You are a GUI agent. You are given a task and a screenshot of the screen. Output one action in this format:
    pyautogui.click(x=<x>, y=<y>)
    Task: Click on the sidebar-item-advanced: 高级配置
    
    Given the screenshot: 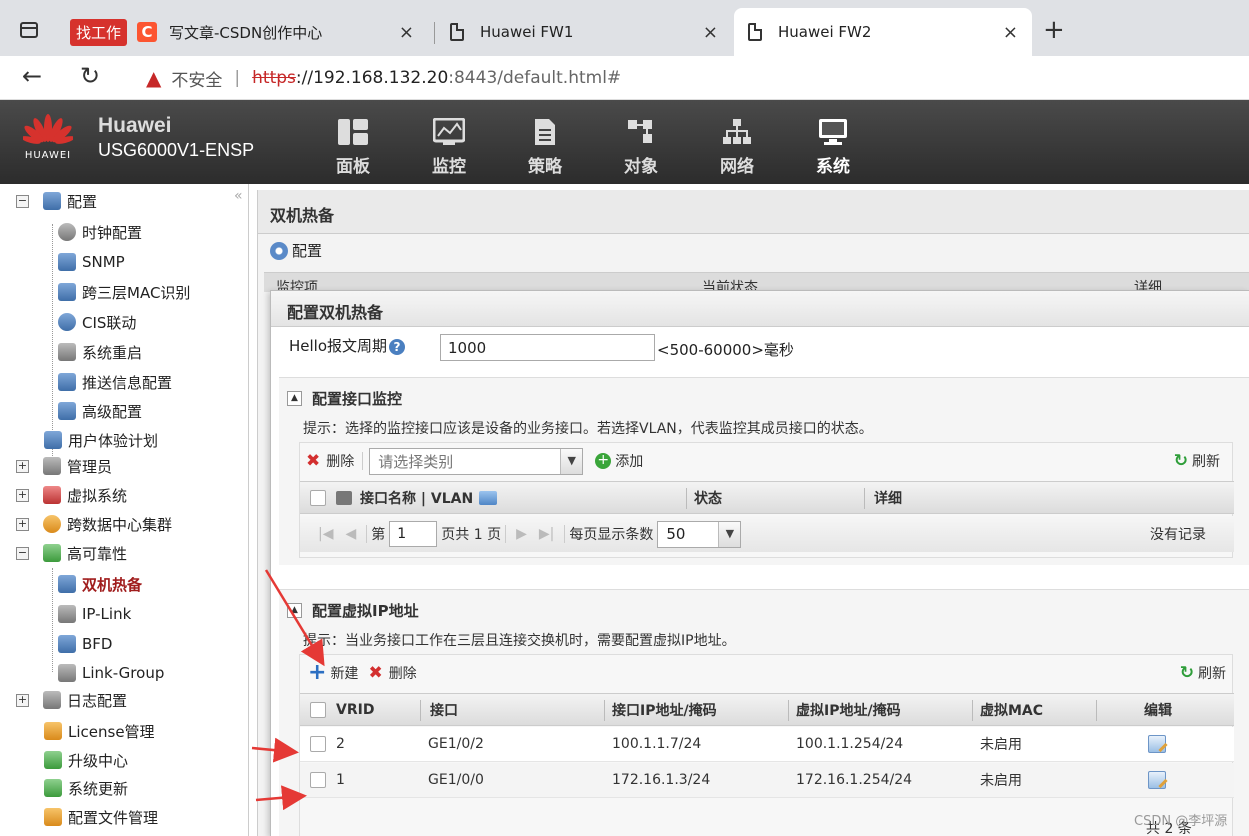 What is the action you would take?
    pyautogui.click(x=100, y=411)
    